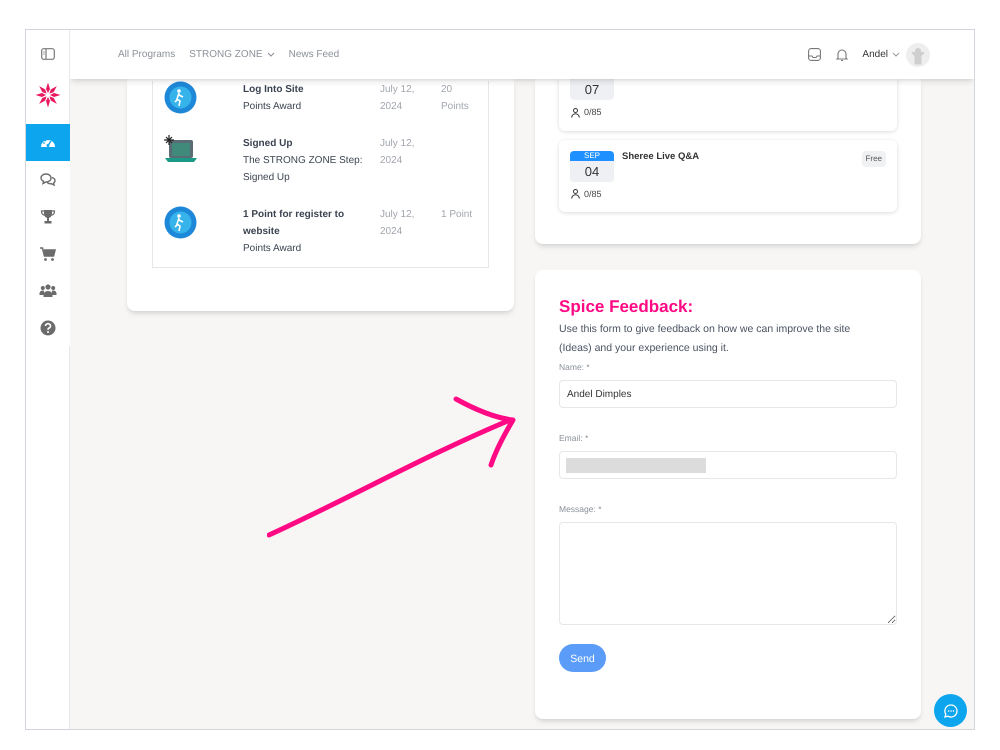 This screenshot has height=750, width=1000. Describe the element at coordinates (274, 90) in the screenshot. I see `activity-title: Log Into Site` at that location.